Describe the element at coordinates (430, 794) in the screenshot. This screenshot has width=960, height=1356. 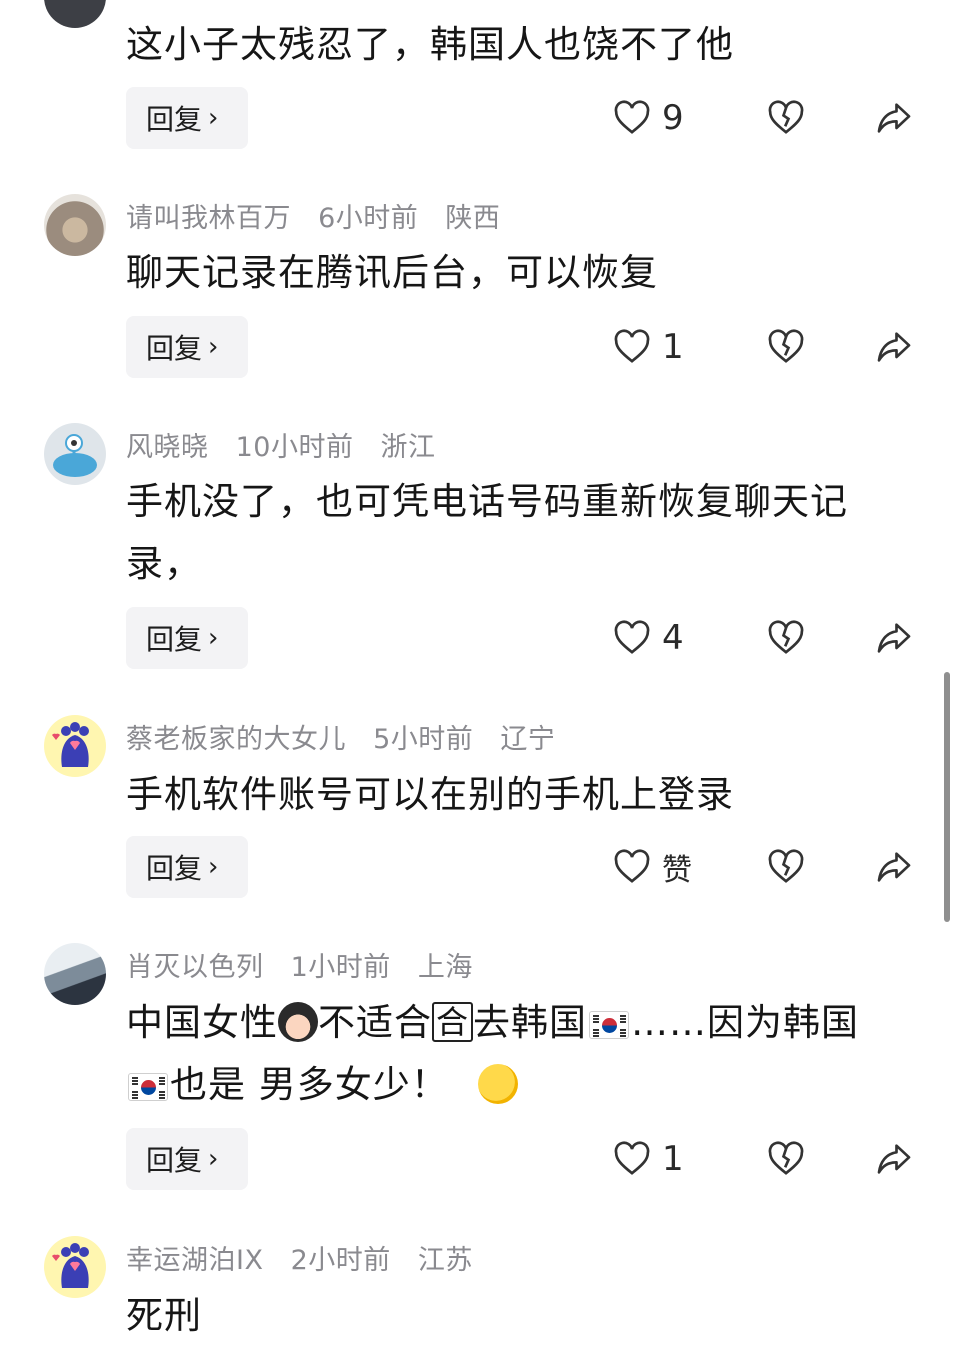
I see `comment-text: 手机软件账号可以在别的手机上登录` at that location.